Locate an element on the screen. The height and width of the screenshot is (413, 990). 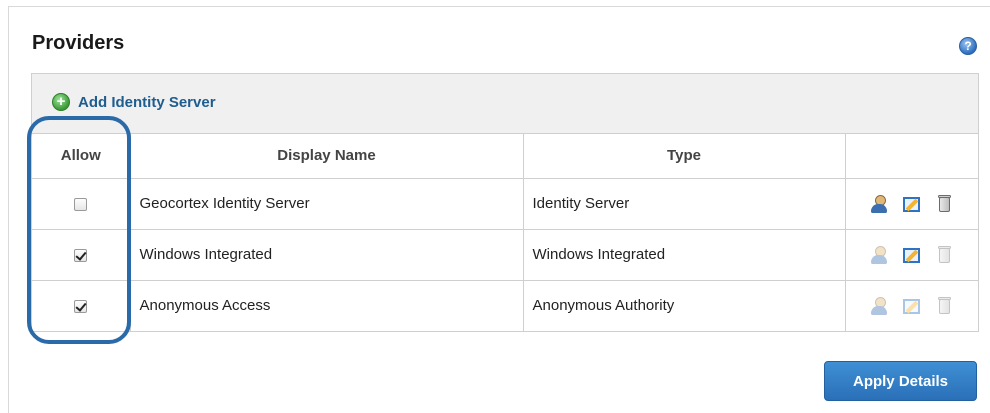
table-row: Anonymous Access Anonymous Authority is located at coordinates (505, 305).